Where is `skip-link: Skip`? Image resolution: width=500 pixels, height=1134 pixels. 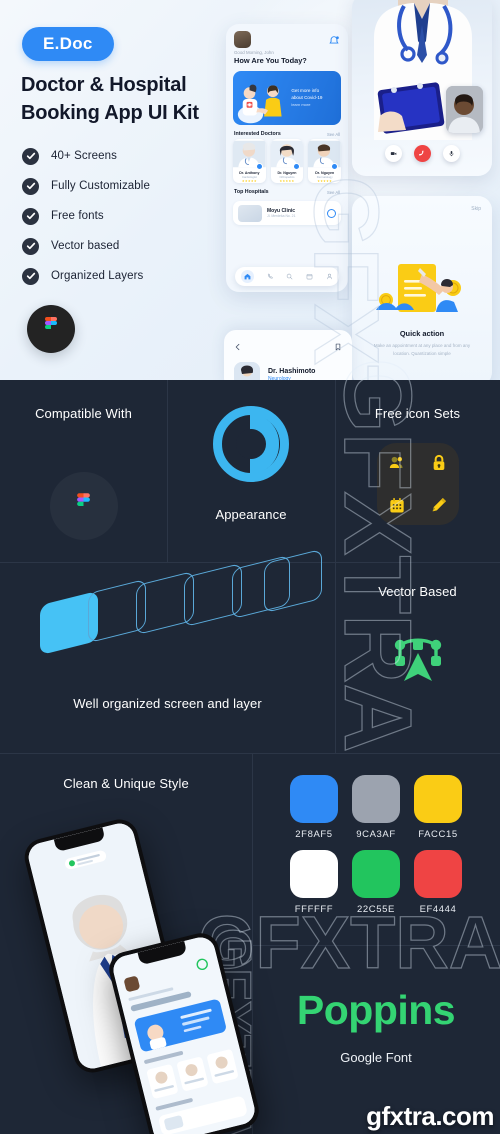 skip-link: Skip is located at coordinates (476, 209).